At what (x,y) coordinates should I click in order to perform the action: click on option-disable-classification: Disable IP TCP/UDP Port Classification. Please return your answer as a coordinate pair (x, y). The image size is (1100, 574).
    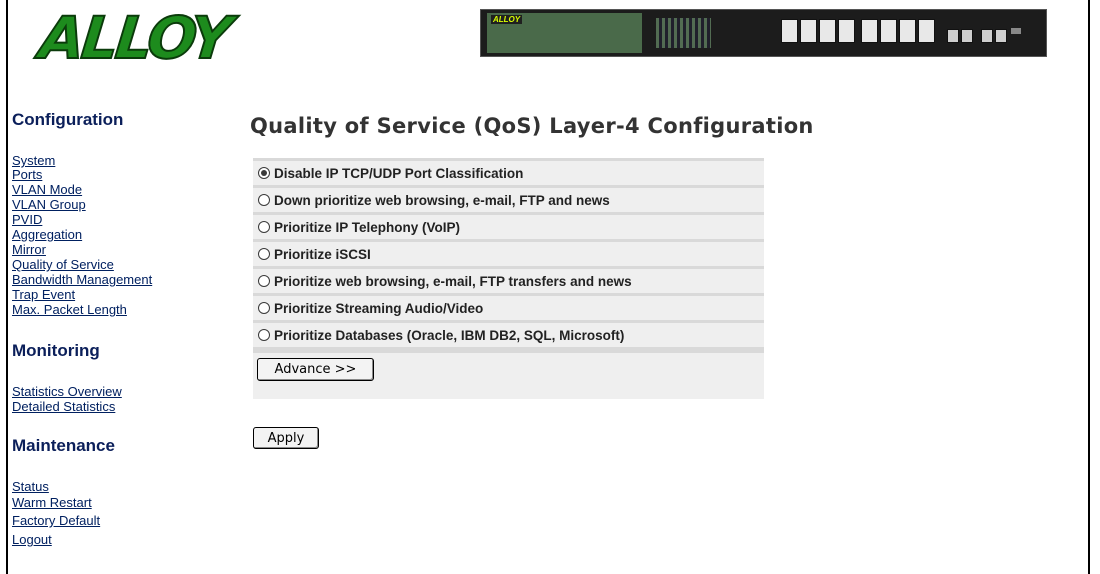
    Looking at the image, I should click on (508, 173).